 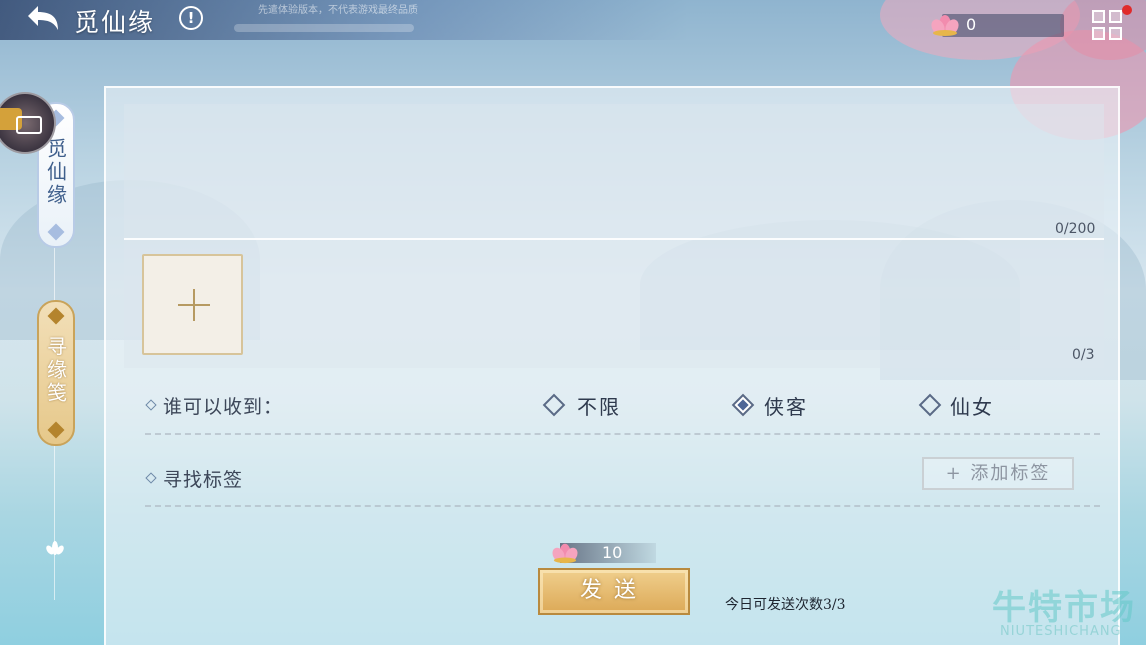 What do you see at coordinates (998, 473) in the screenshot?
I see `add-tag-button: + 添加标签` at bounding box center [998, 473].